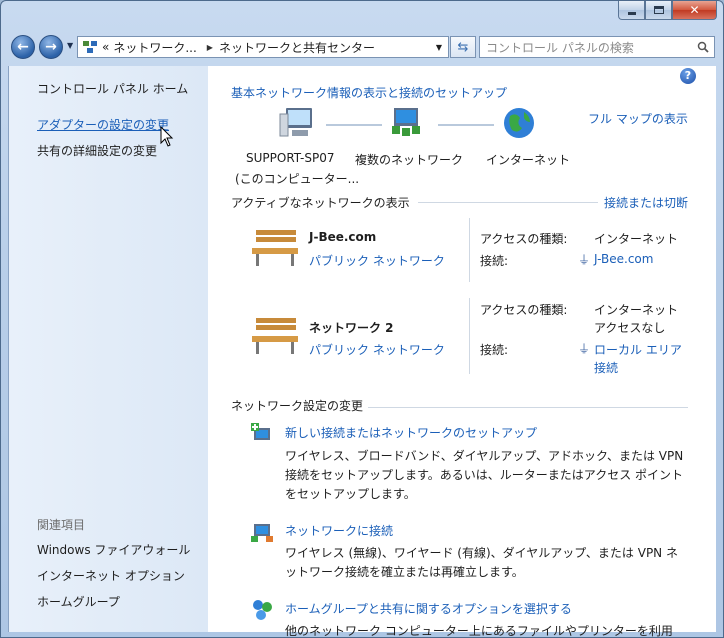  I want to click on close-icon: ✕, so click(694, 10).